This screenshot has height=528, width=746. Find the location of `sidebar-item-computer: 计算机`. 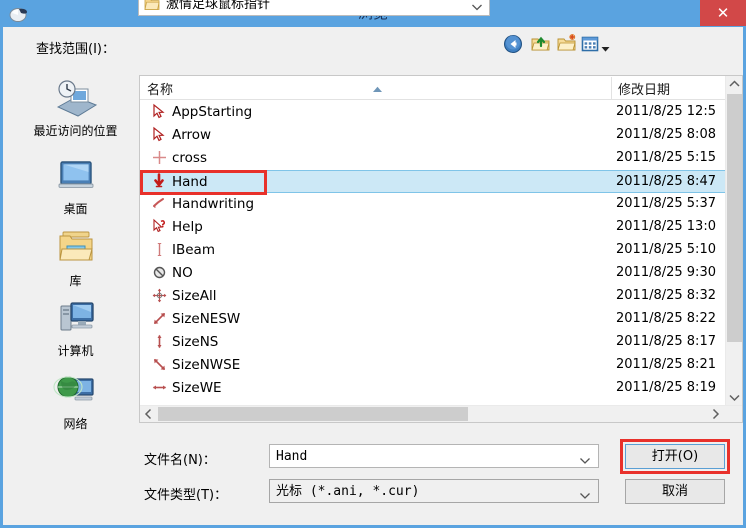

sidebar-item-computer: 计算机 is located at coordinates (75, 328).